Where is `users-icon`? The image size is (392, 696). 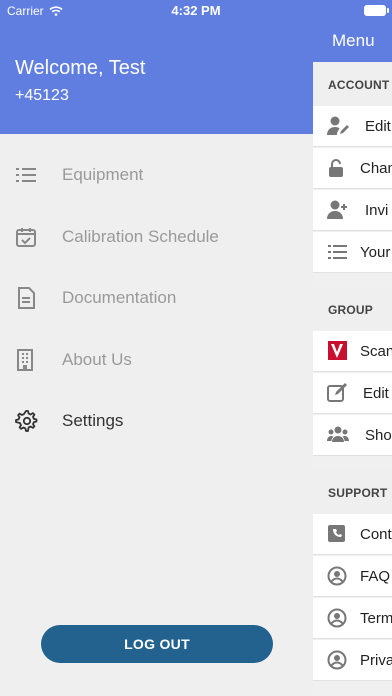 users-icon is located at coordinates (338, 434).